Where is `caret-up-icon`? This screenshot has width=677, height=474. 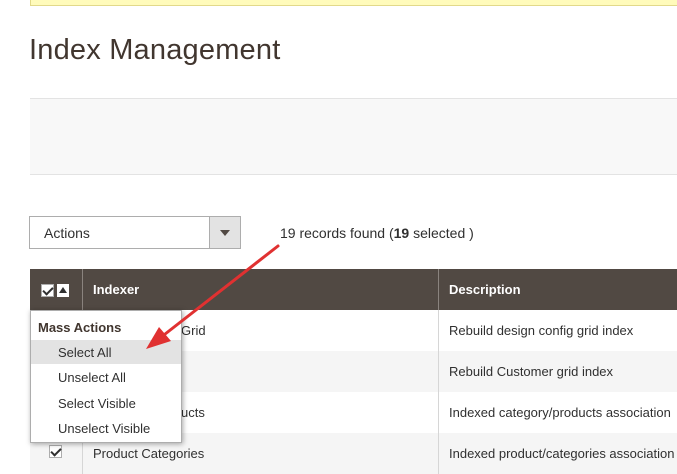 caret-up-icon is located at coordinates (63, 290).